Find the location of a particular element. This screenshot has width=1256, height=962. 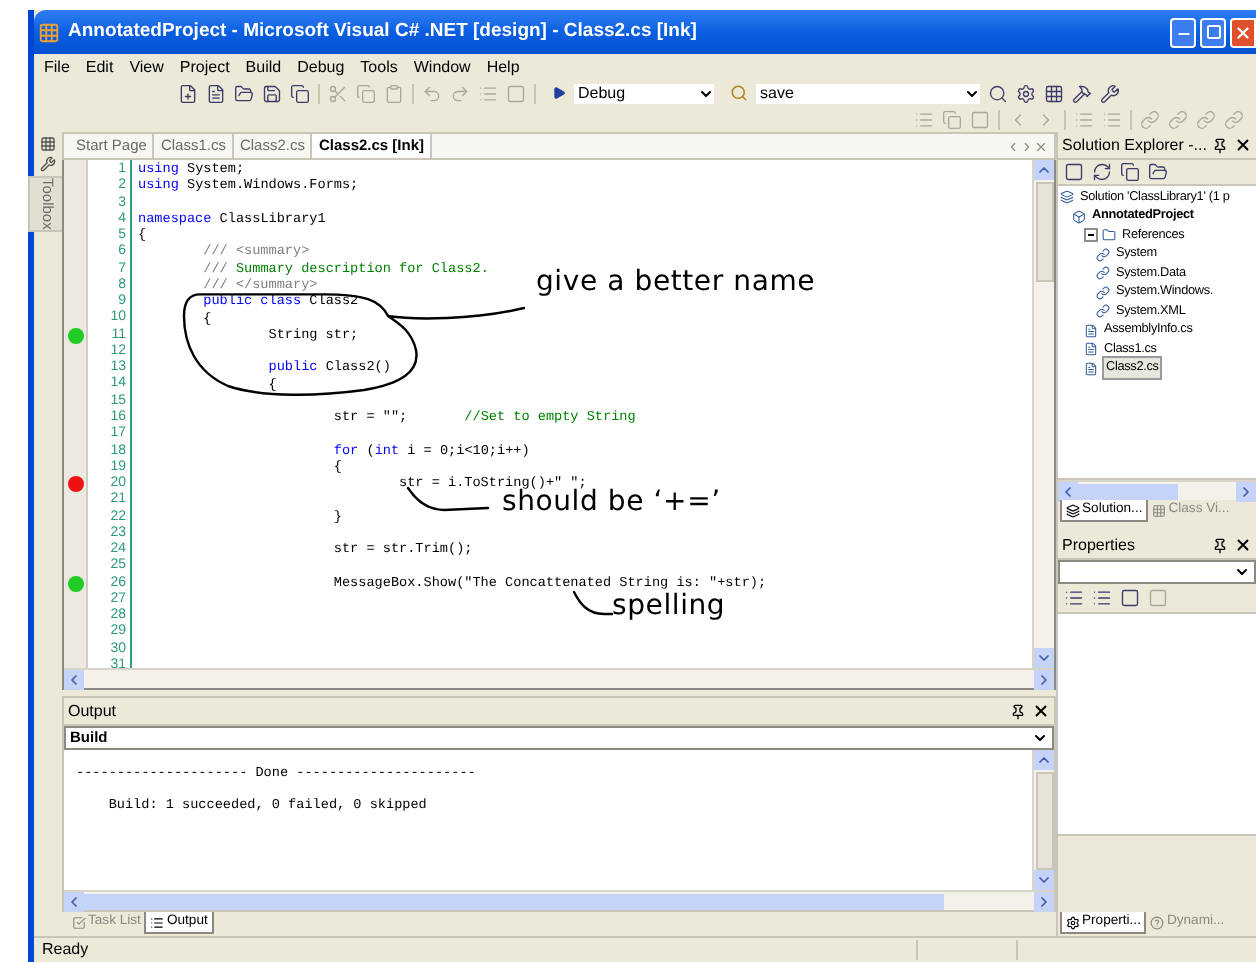

status-text: Ready is located at coordinates (65, 950).